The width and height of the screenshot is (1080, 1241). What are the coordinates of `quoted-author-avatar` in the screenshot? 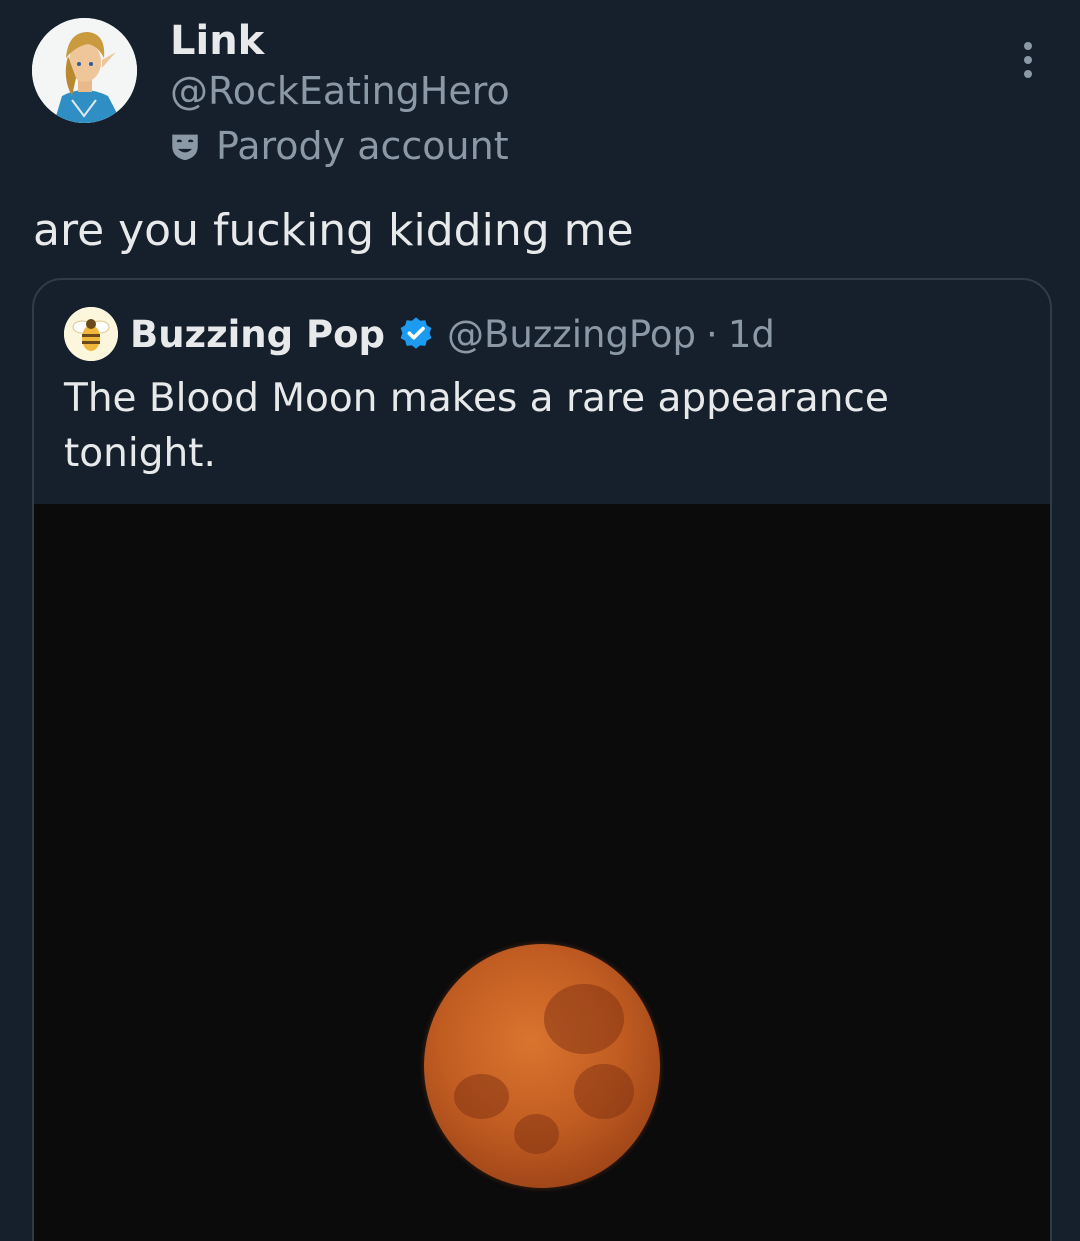 It's located at (91, 334).